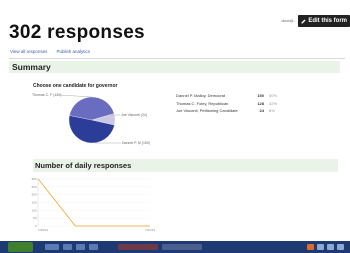 Image resolution: width=350 pixels, height=253 pixels. Describe the element at coordinates (33, 210) in the screenshot. I see `y-tick-label: 100` at that location.